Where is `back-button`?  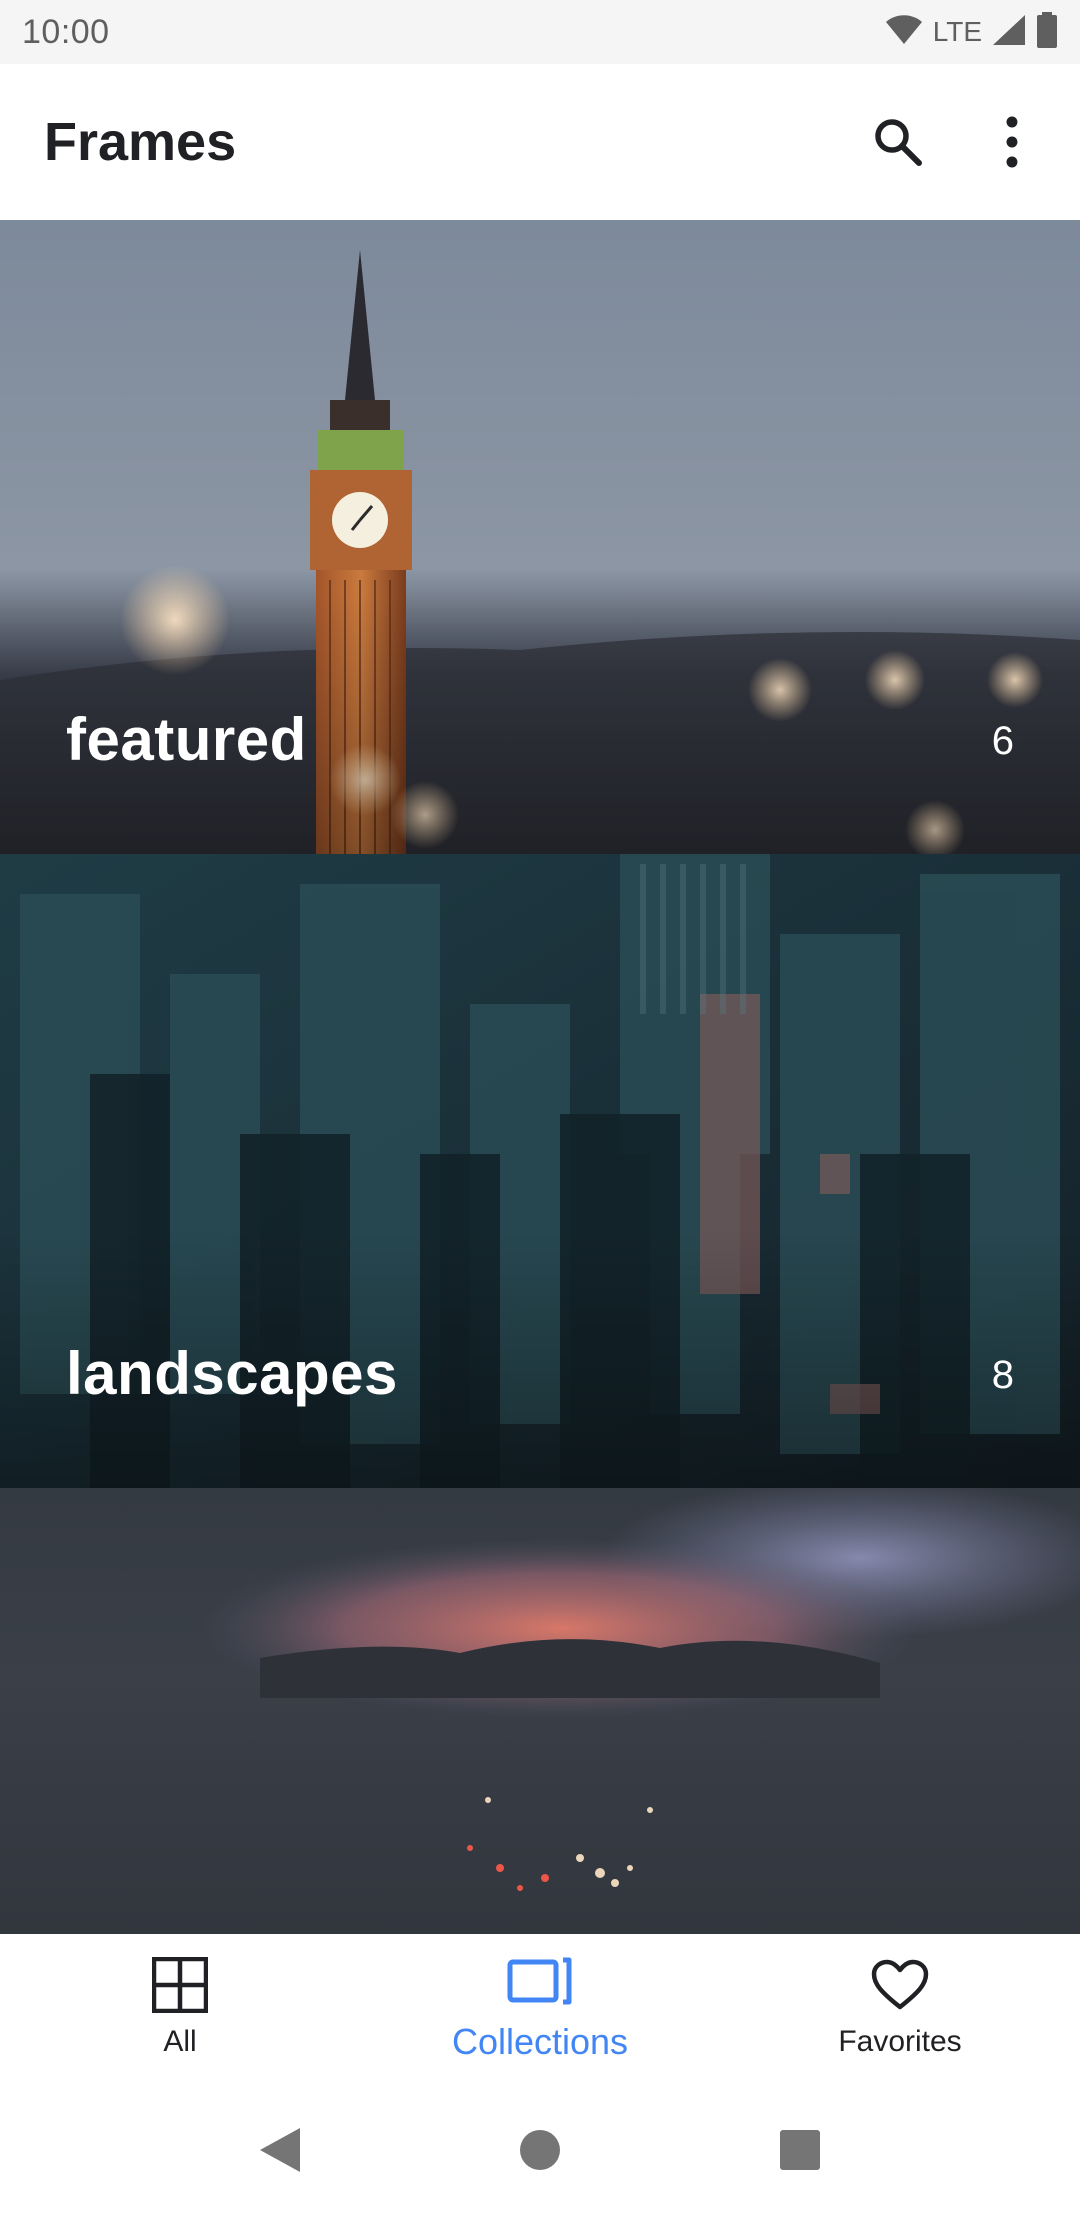 back-button is located at coordinates (280, 2150).